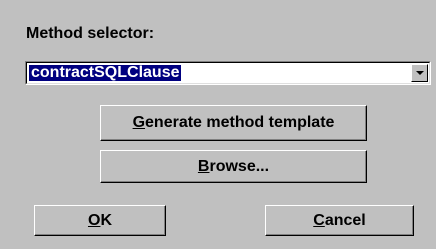 Image resolution: width=436 pixels, height=249 pixels. What do you see at coordinates (90, 33) in the screenshot?
I see `method-selector-label: Method selector:` at bounding box center [90, 33].